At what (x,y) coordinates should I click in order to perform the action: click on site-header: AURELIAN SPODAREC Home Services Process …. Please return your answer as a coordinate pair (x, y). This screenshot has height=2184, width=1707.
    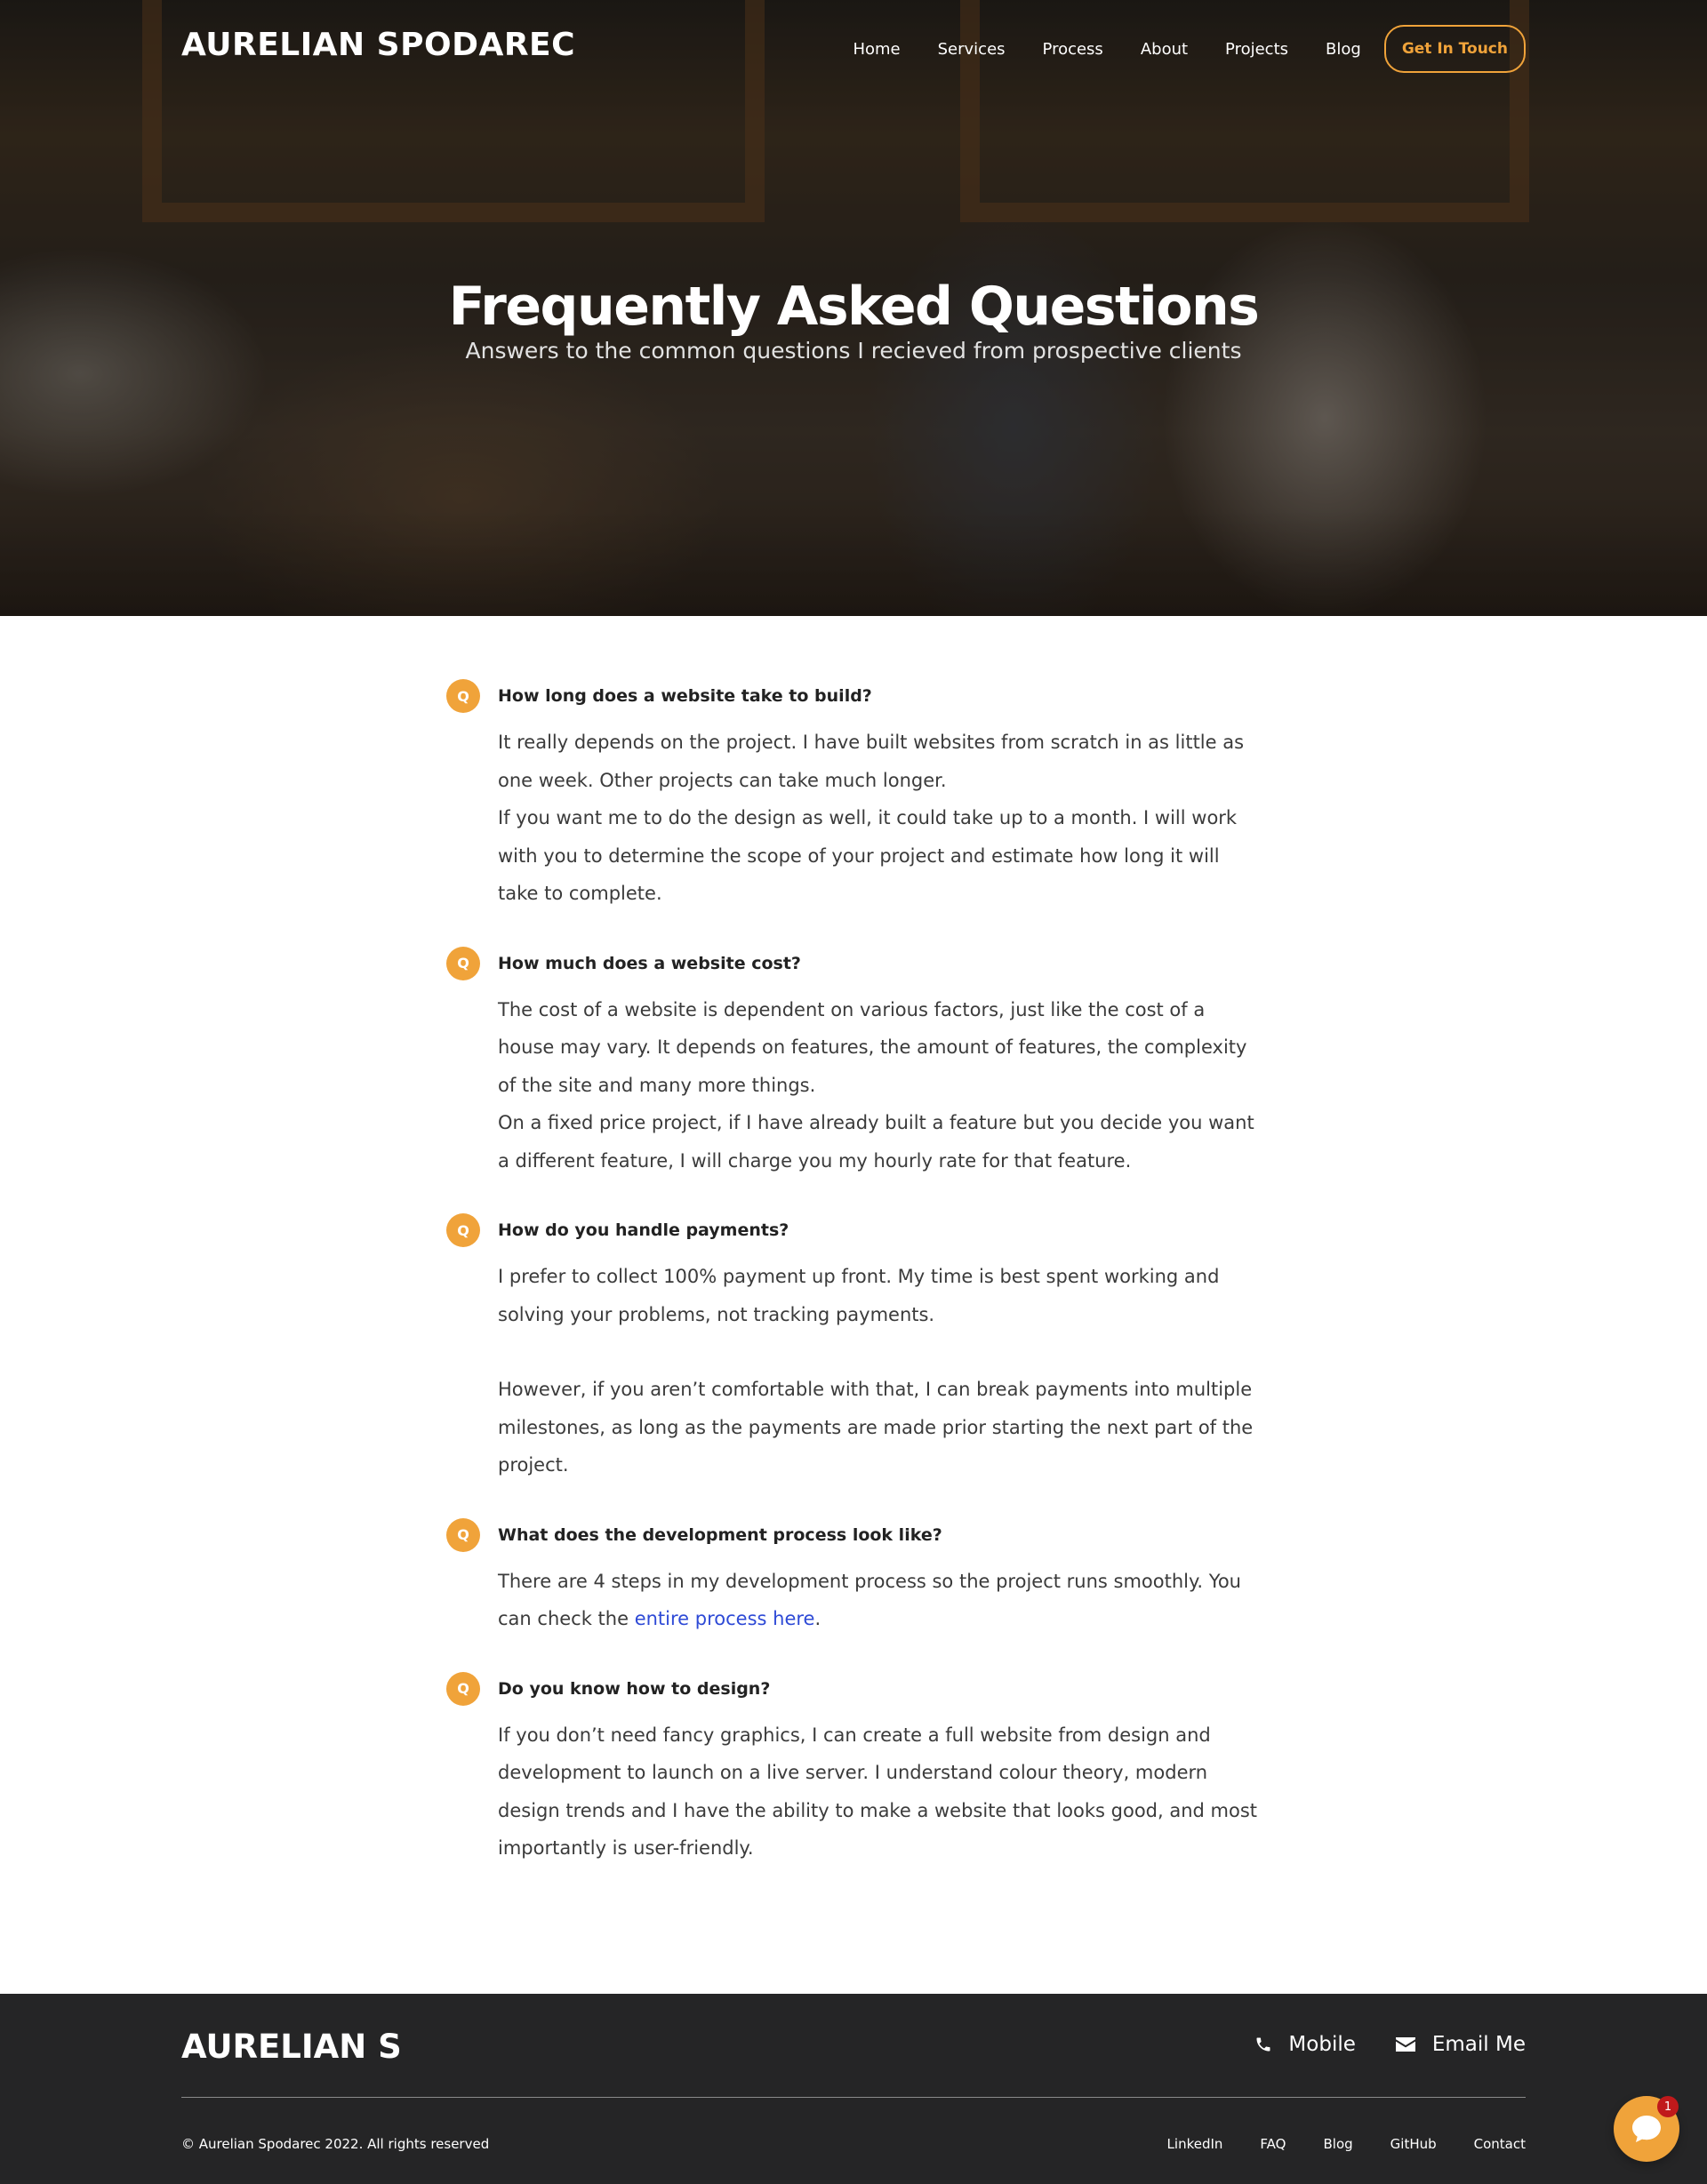
    Looking at the image, I should click on (854, 49).